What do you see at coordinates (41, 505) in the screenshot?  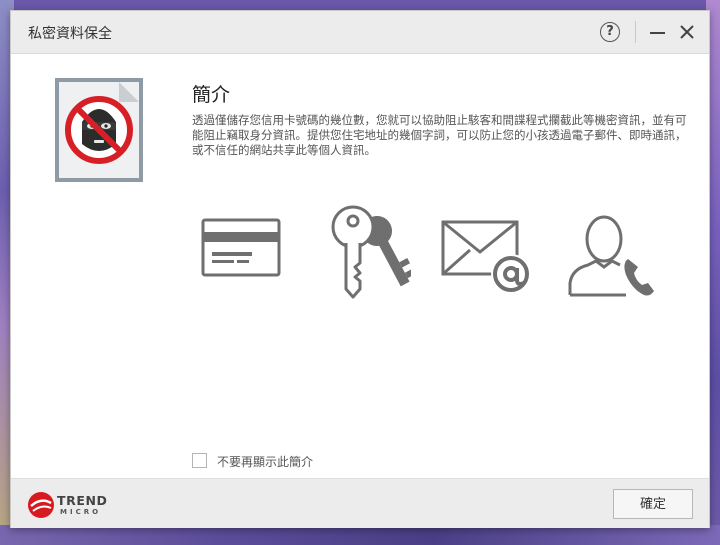 I see `trend-micro-logo-icon` at bounding box center [41, 505].